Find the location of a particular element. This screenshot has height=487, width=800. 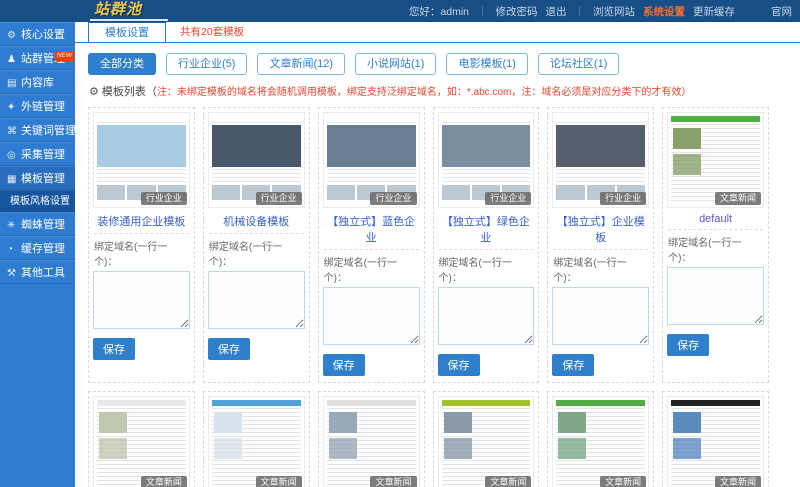

notice-prefix: 模板列表（ is located at coordinates (129, 92).